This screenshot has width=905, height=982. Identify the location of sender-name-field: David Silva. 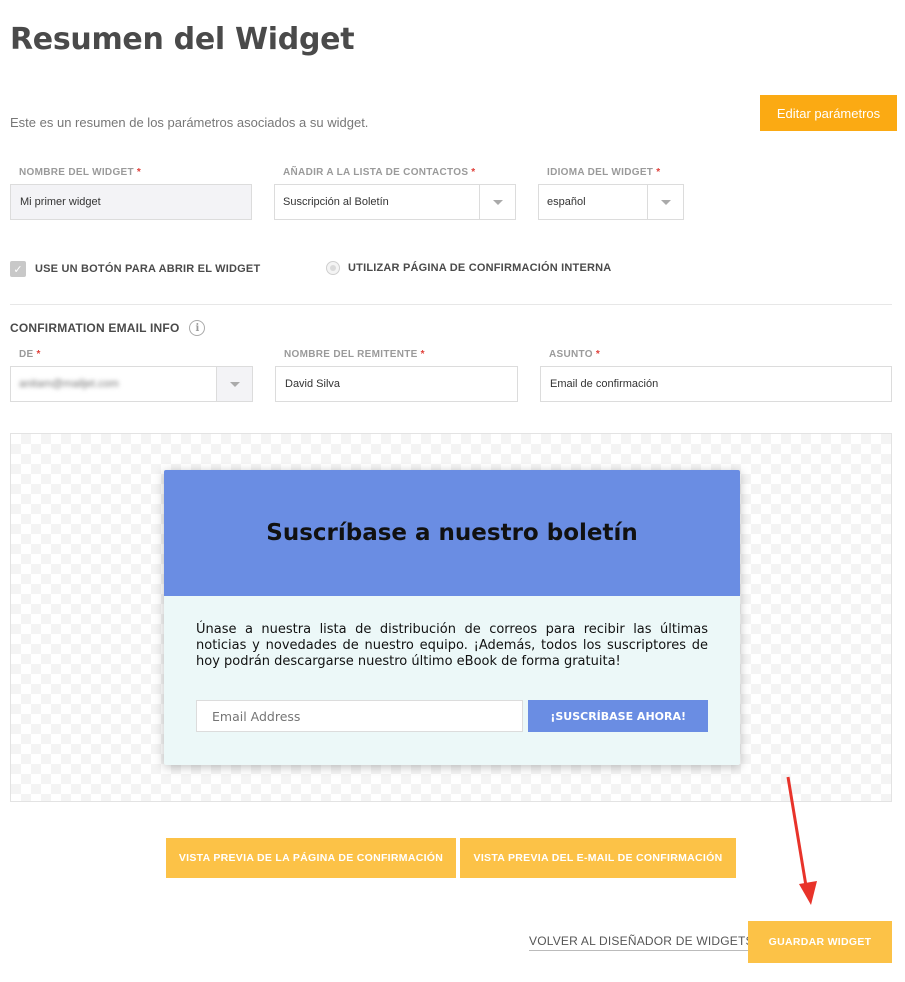
(396, 384).